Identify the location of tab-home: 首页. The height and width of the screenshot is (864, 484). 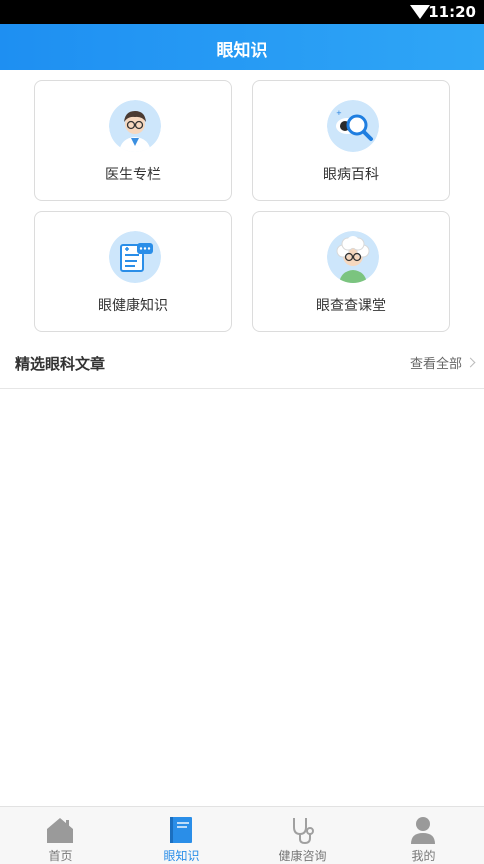
(60, 835).